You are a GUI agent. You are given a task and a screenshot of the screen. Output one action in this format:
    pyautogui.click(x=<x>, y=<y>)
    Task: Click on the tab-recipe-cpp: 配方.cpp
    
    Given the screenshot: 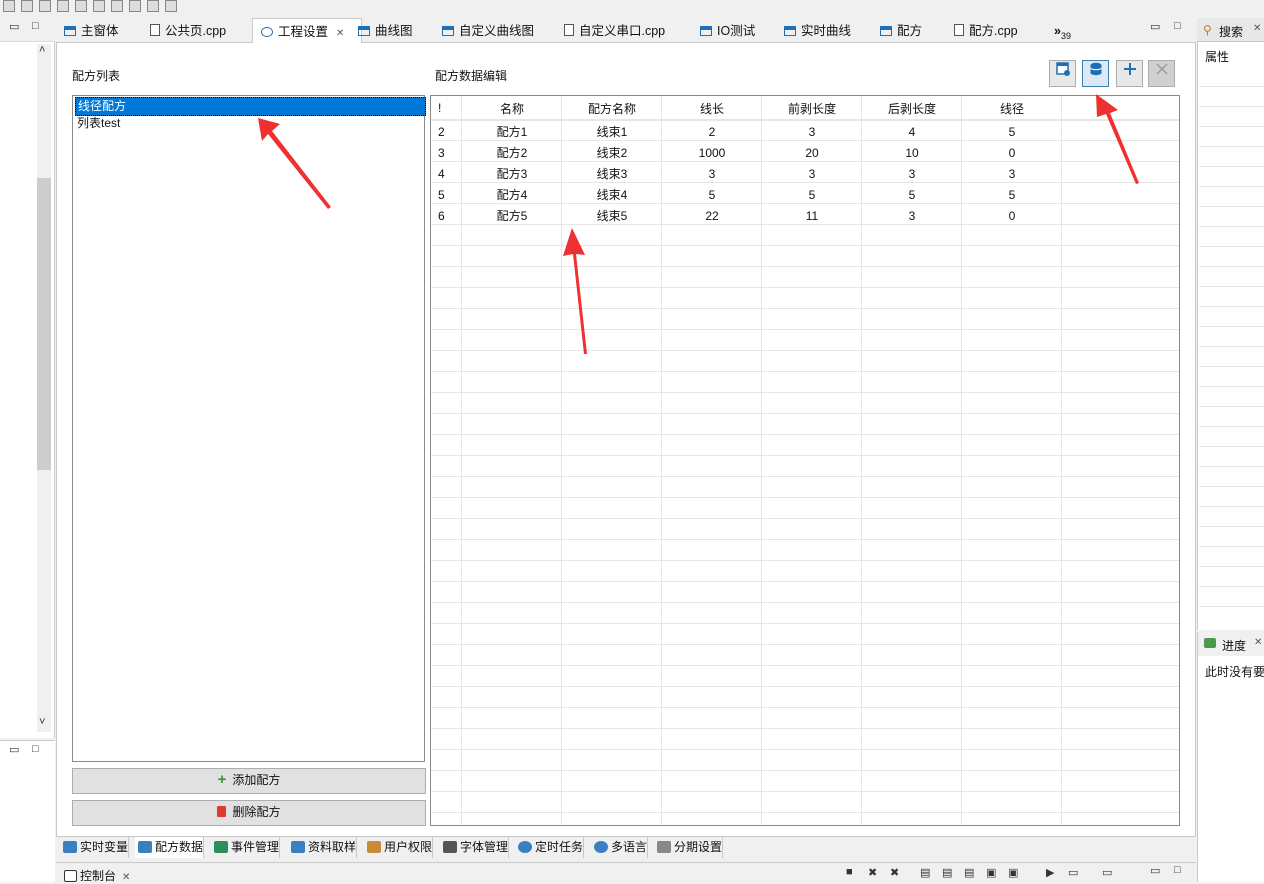 What is the action you would take?
    pyautogui.click(x=982, y=30)
    